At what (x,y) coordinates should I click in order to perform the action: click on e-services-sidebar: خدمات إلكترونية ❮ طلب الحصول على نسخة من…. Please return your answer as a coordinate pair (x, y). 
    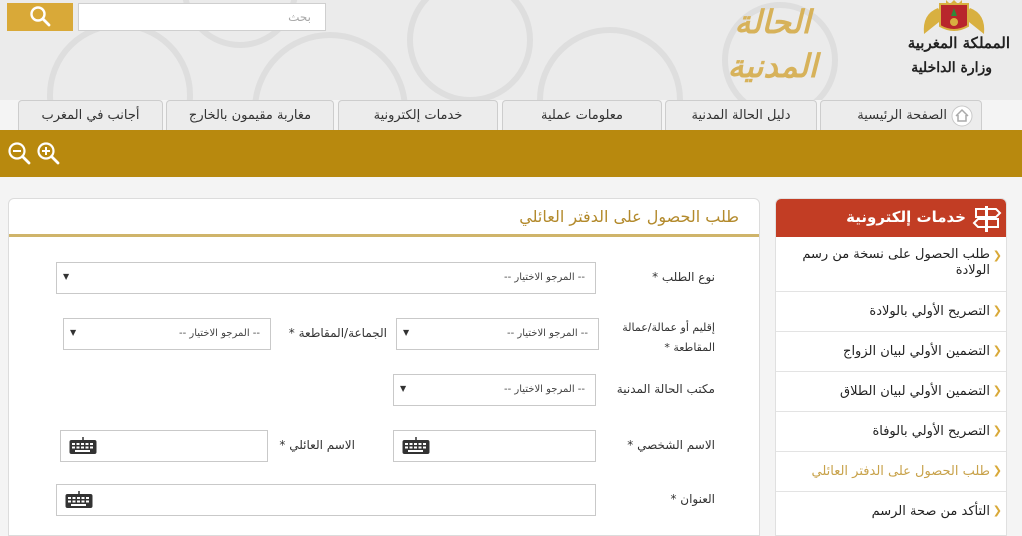
    Looking at the image, I should click on (891, 367).